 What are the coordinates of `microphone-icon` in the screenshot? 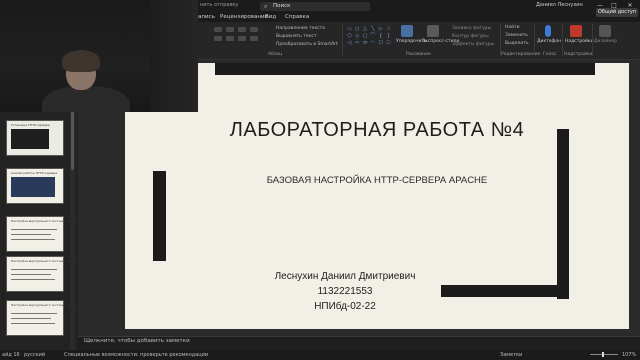 It's located at (548, 31).